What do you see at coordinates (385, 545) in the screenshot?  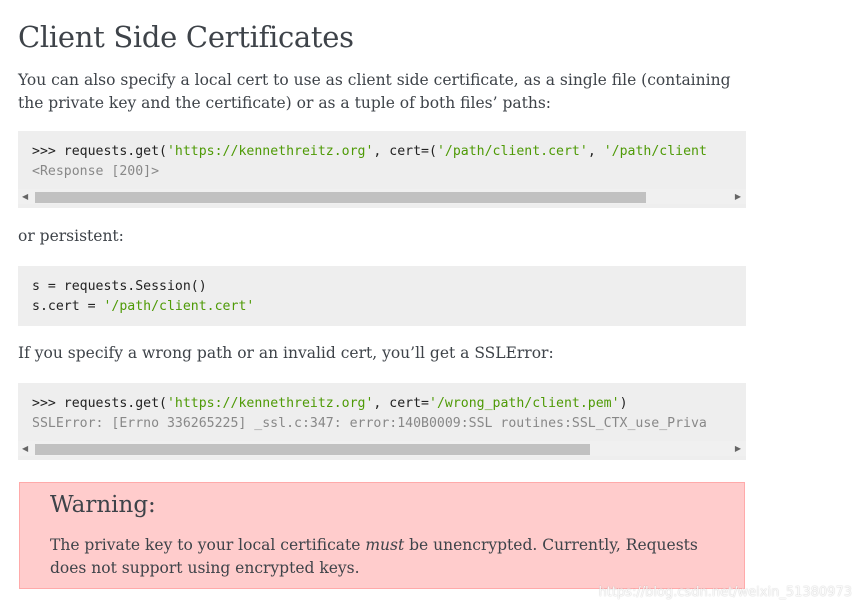 I see `warning-emphasis: must` at bounding box center [385, 545].